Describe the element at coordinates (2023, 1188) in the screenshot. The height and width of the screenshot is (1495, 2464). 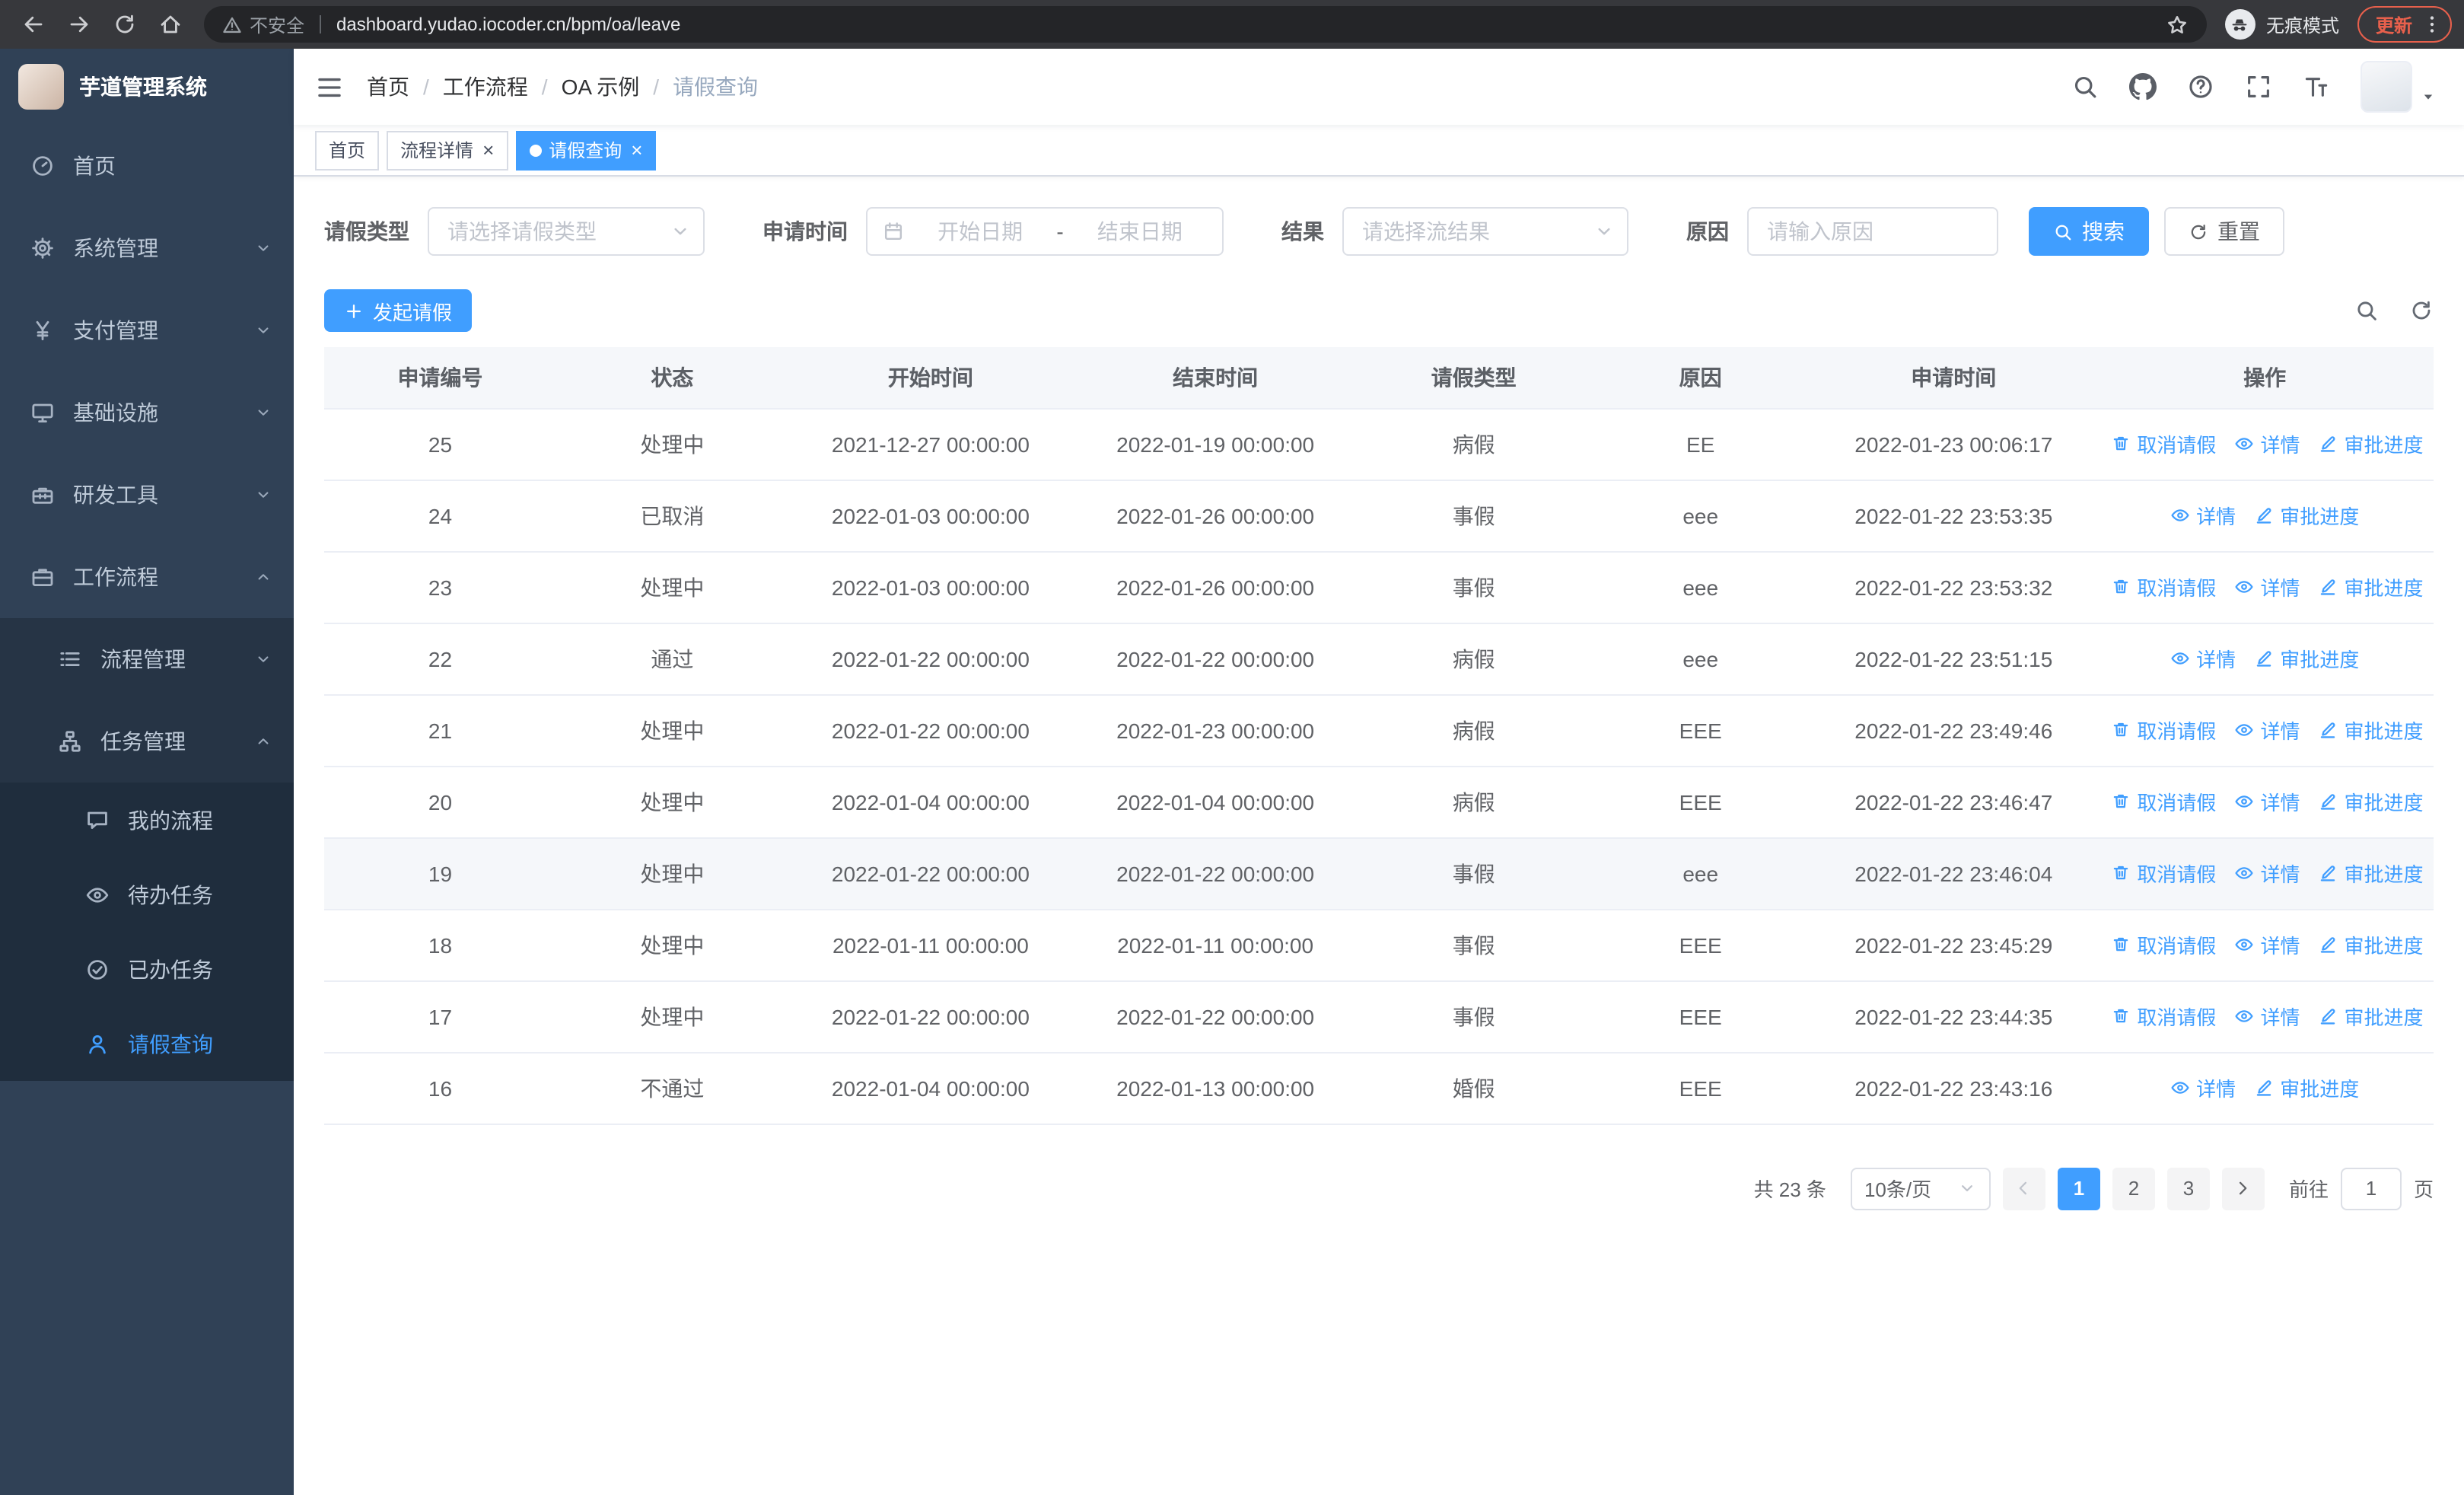
I see `prev-page-button` at that location.